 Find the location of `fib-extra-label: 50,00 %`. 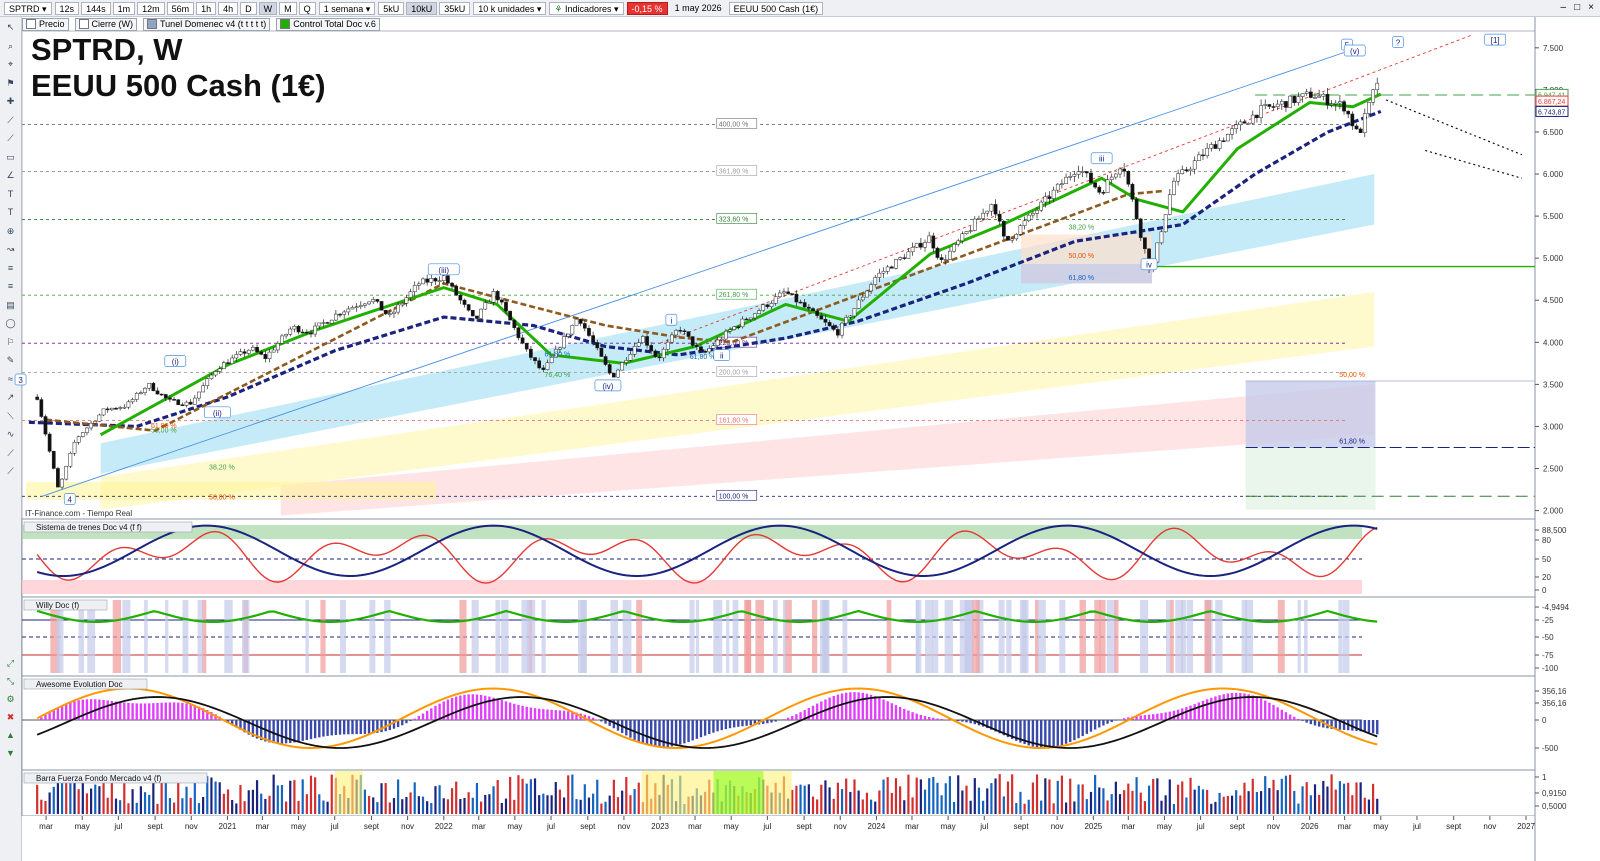

fib-extra-label: 50,00 % is located at coordinates (1081, 256).